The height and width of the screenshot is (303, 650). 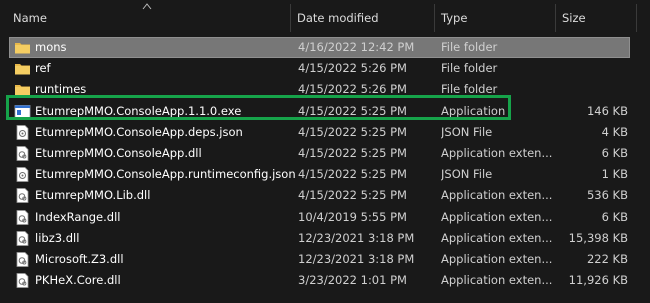 What do you see at coordinates (338, 17) in the screenshot?
I see `column-header-date-modified: Date modified` at bounding box center [338, 17].